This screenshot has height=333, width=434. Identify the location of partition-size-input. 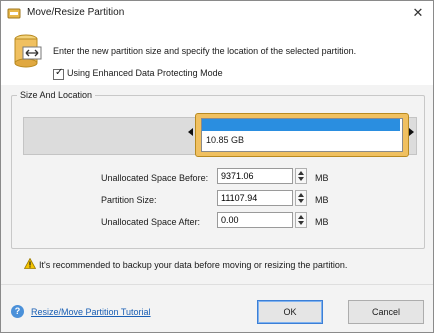
(255, 198).